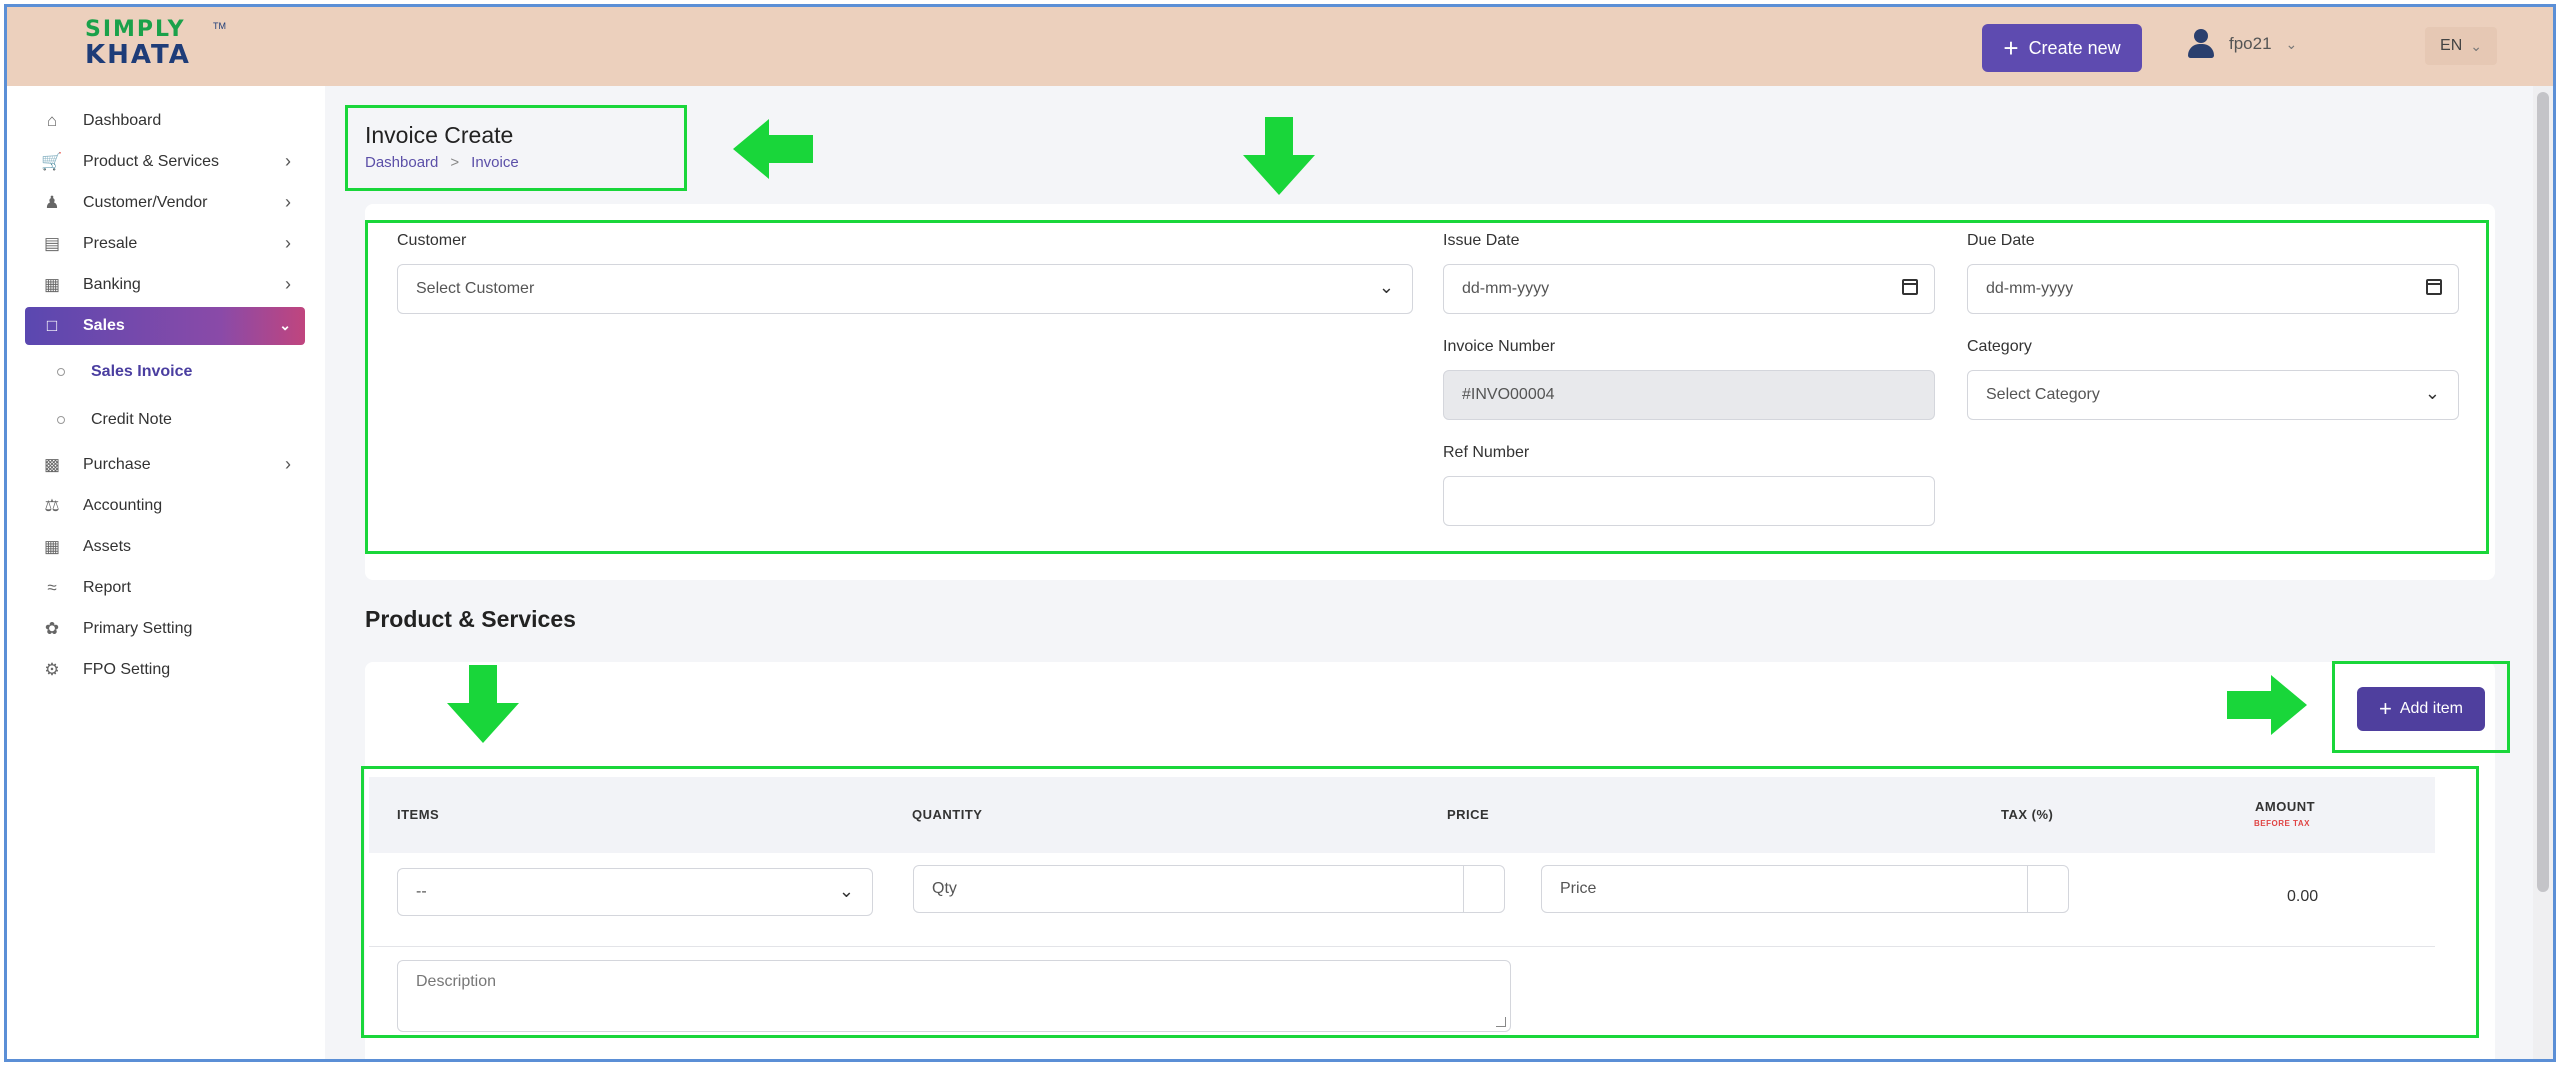 The width and height of the screenshot is (2560, 1066). I want to click on plus-icon: +, so click(2011, 48).